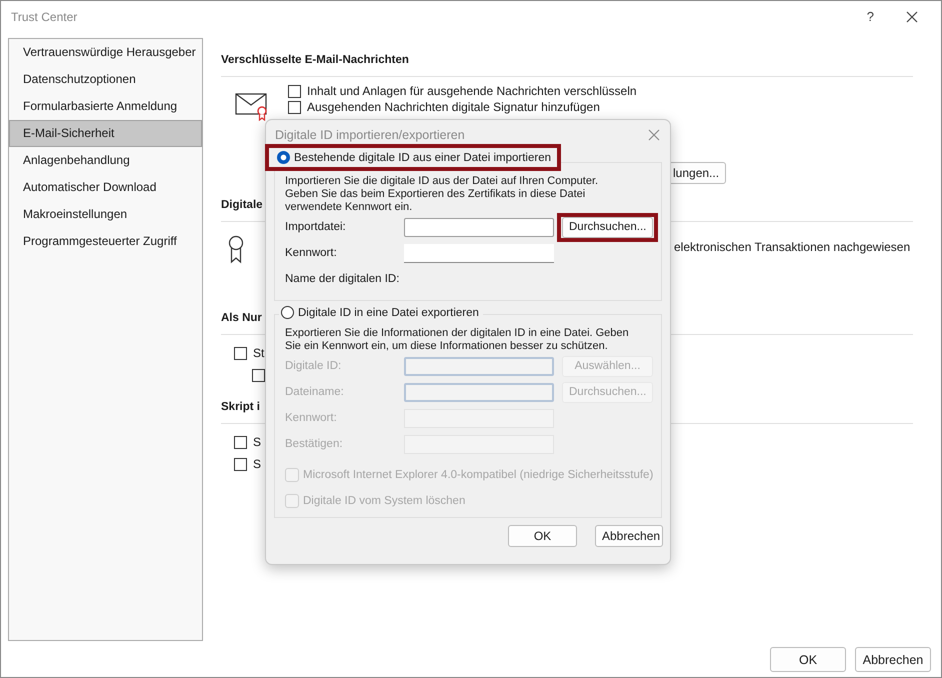 The image size is (942, 678). Describe the element at coordinates (479, 253) in the screenshot. I see `password-field` at that location.